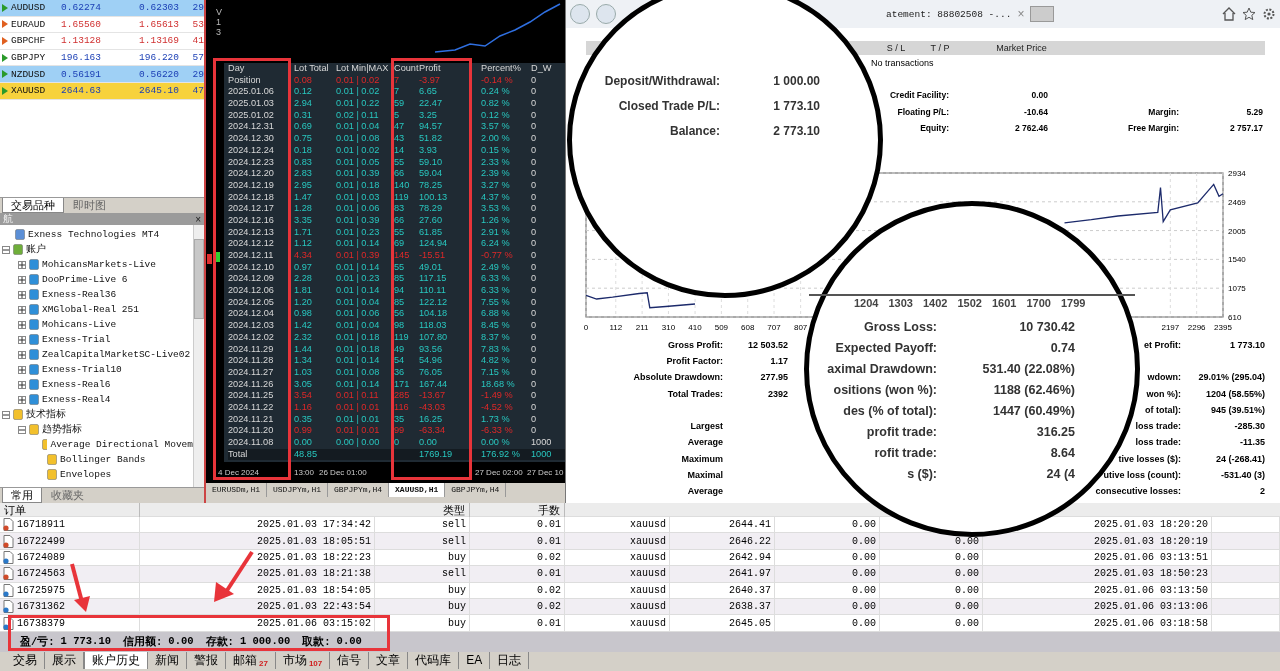  I want to click on symbol-cell: xauusd, so click(617, 606).